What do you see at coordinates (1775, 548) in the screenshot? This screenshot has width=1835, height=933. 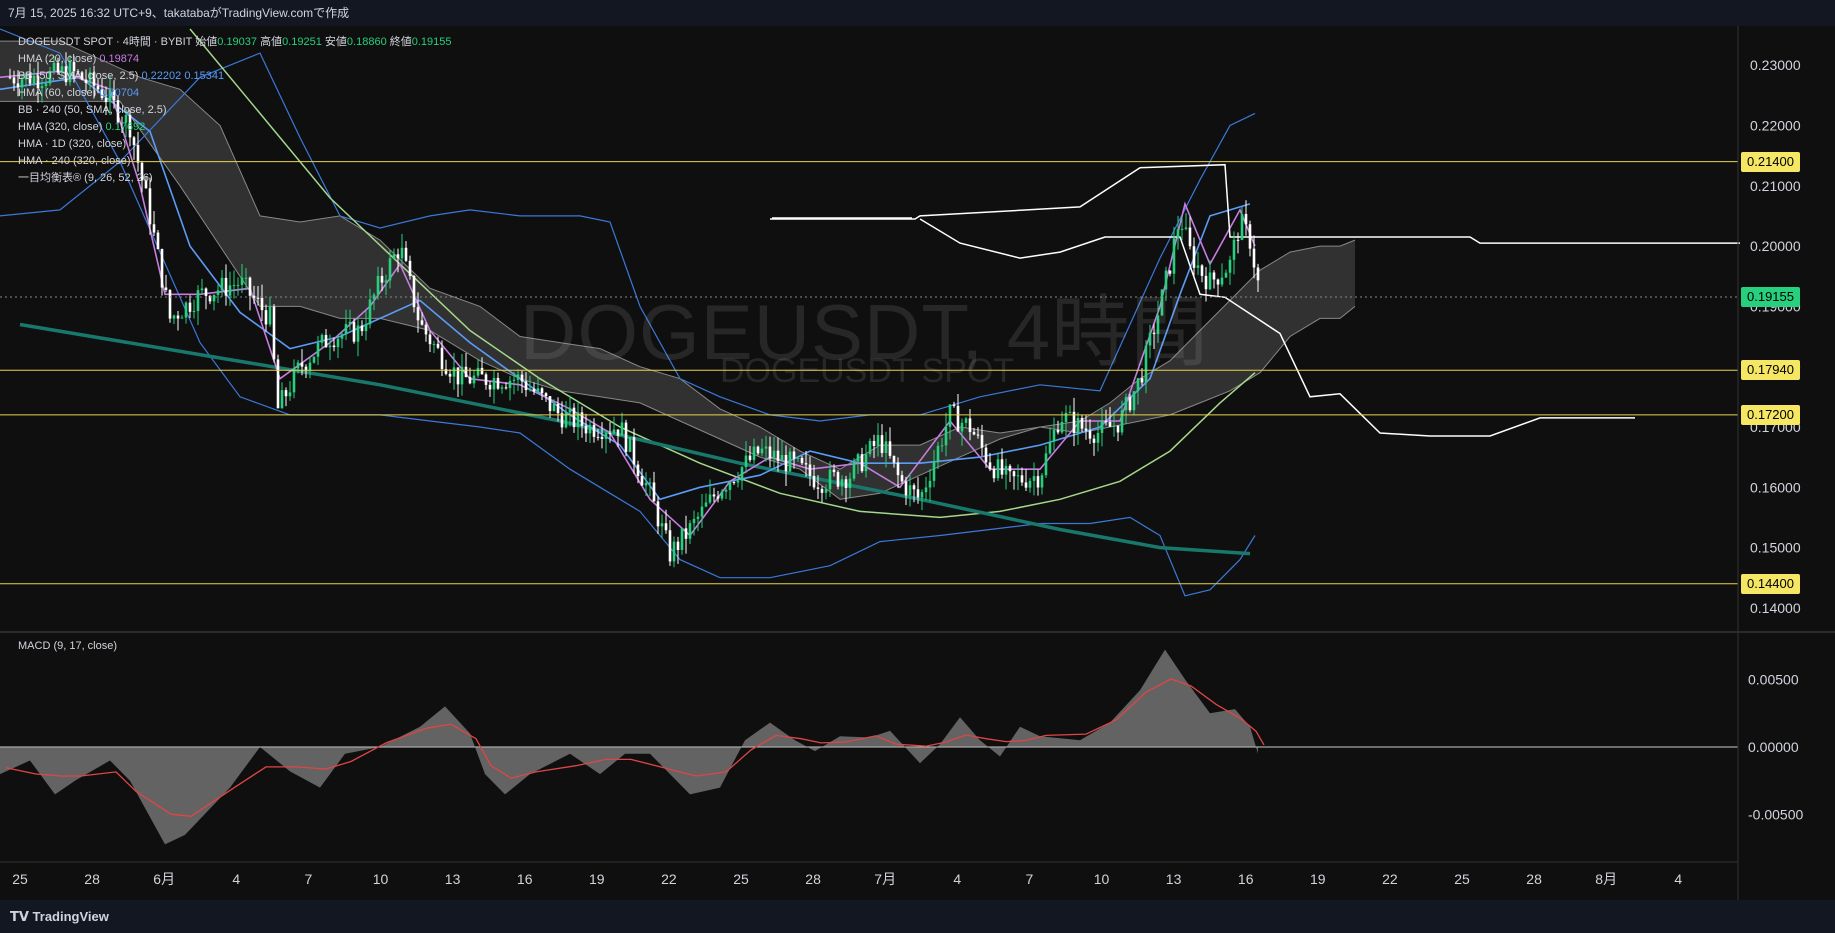 I see `y-tick-label-8: 0.15000` at bounding box center [1775, 548].